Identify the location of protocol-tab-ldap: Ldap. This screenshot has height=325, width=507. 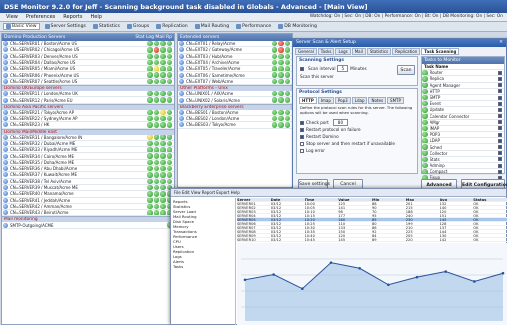
(359, 100).